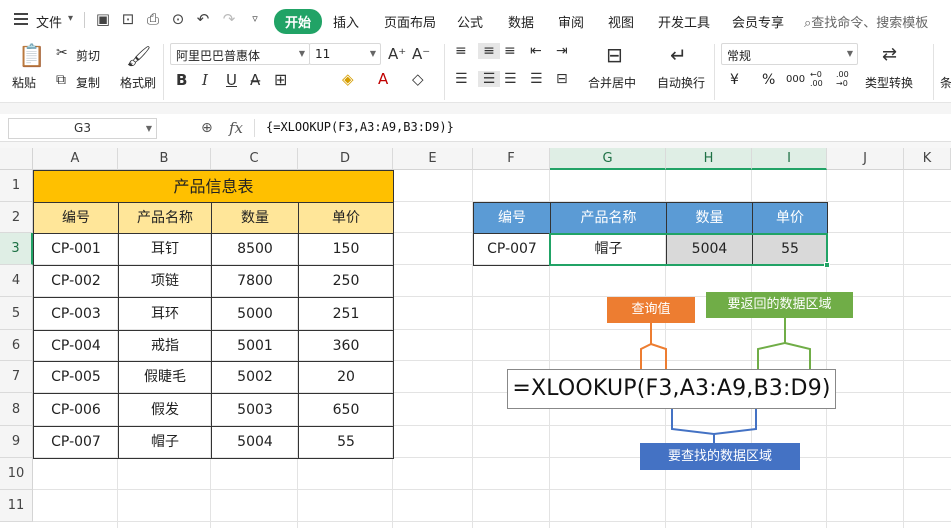 The height and width of the screenshot is (528, 951). I want to click on type-convert-icon: ⇄, so click(889, 54).